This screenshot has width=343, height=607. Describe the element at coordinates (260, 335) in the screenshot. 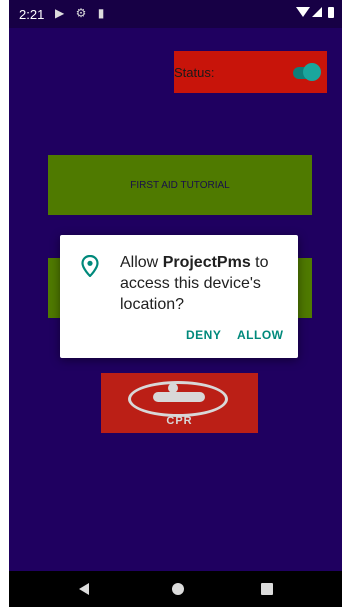

I see `allow-button: ALLOW` at that location.